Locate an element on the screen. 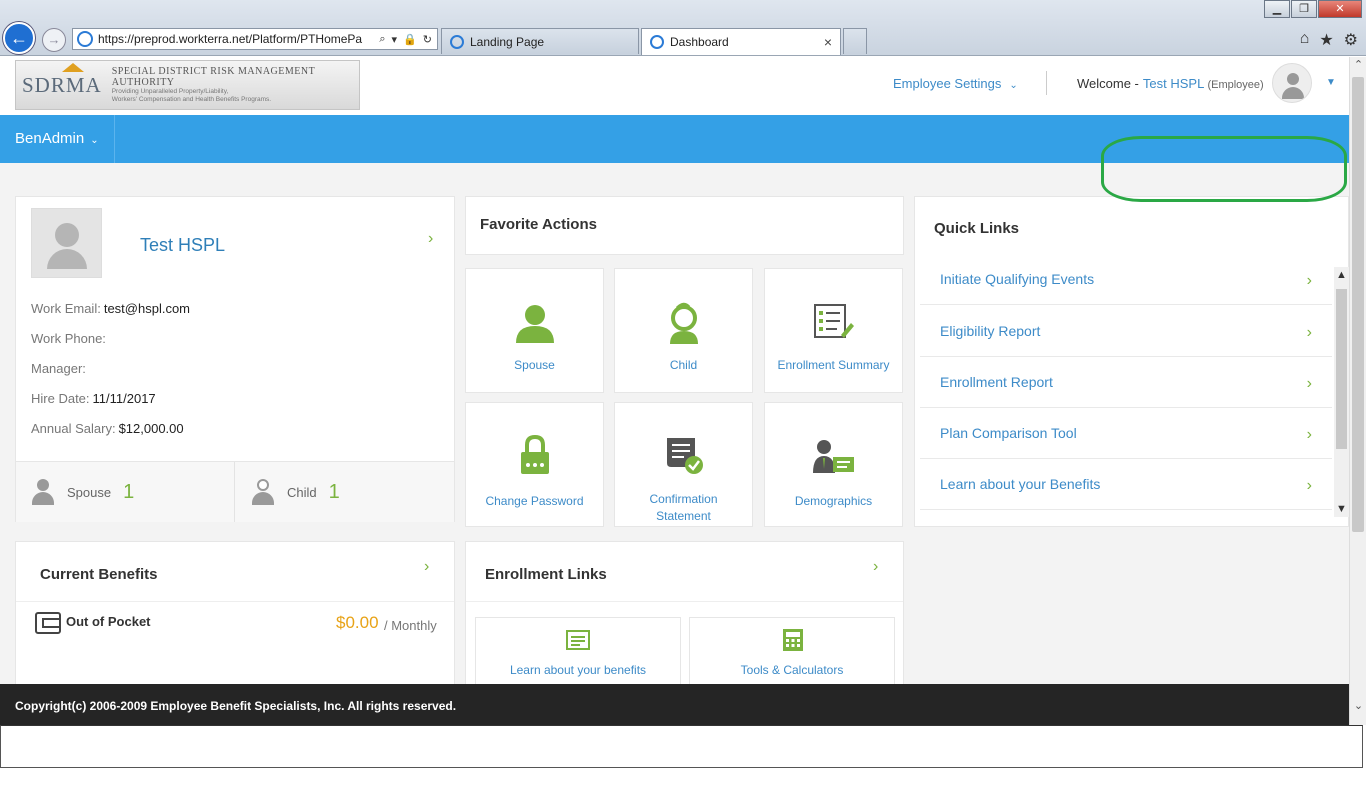 This screenshot has height=812, width=1366. page-scrollbar: ⌃ ⌄ is located at coordinates (1357, 391).